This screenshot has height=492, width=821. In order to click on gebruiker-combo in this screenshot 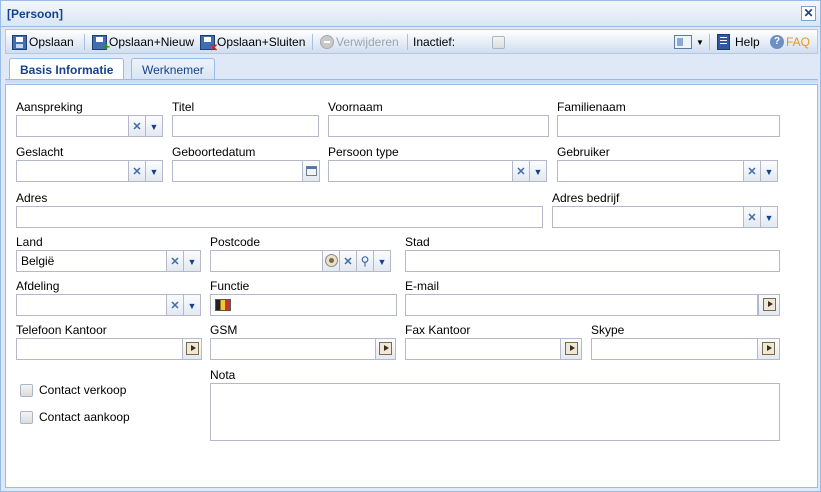, I will do `click(650, 171)`.